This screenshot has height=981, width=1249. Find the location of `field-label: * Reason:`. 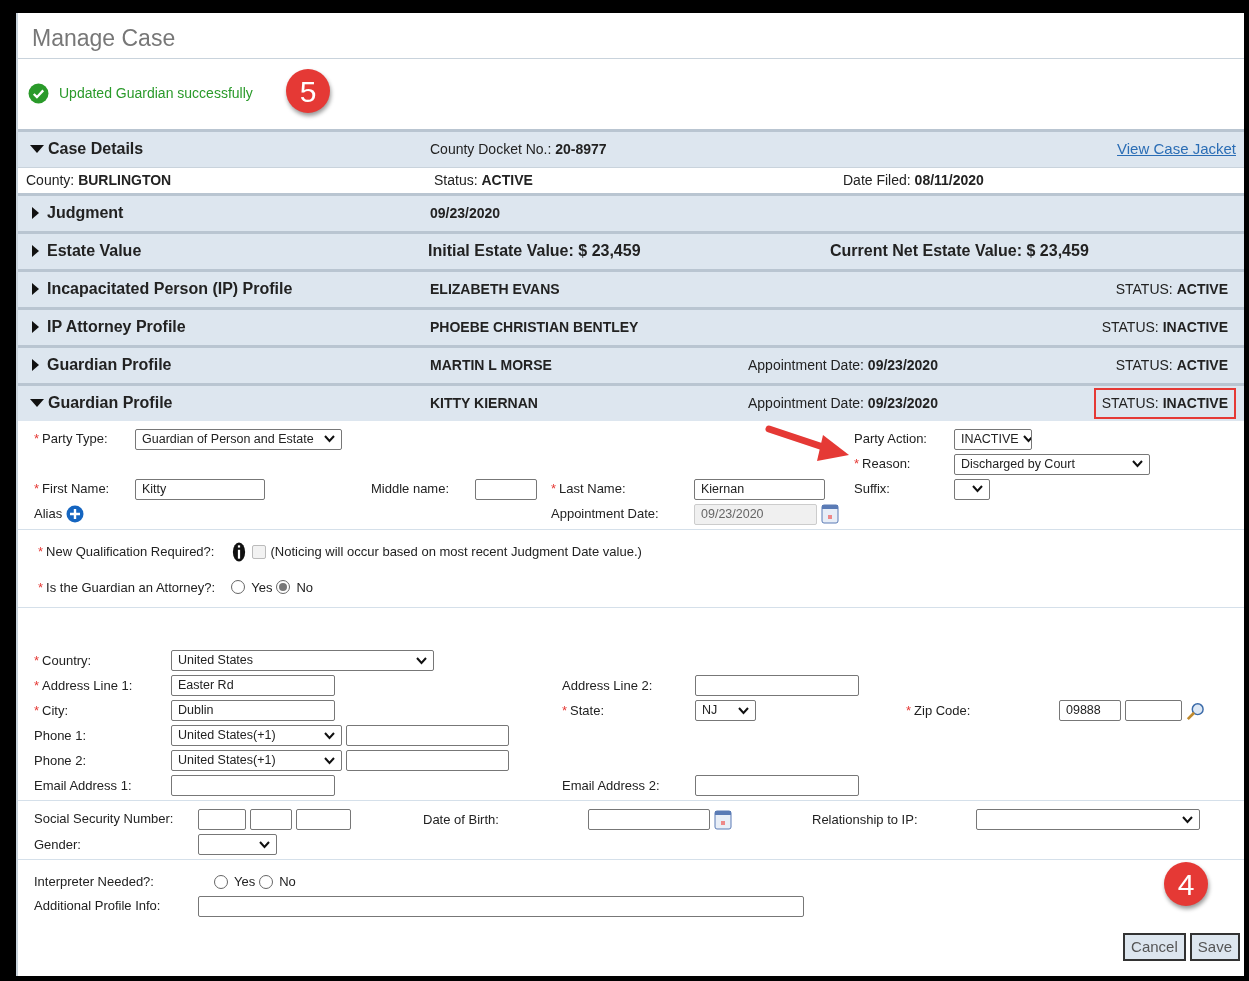

field-label: * Reason: is located at coordinates (883, 464).